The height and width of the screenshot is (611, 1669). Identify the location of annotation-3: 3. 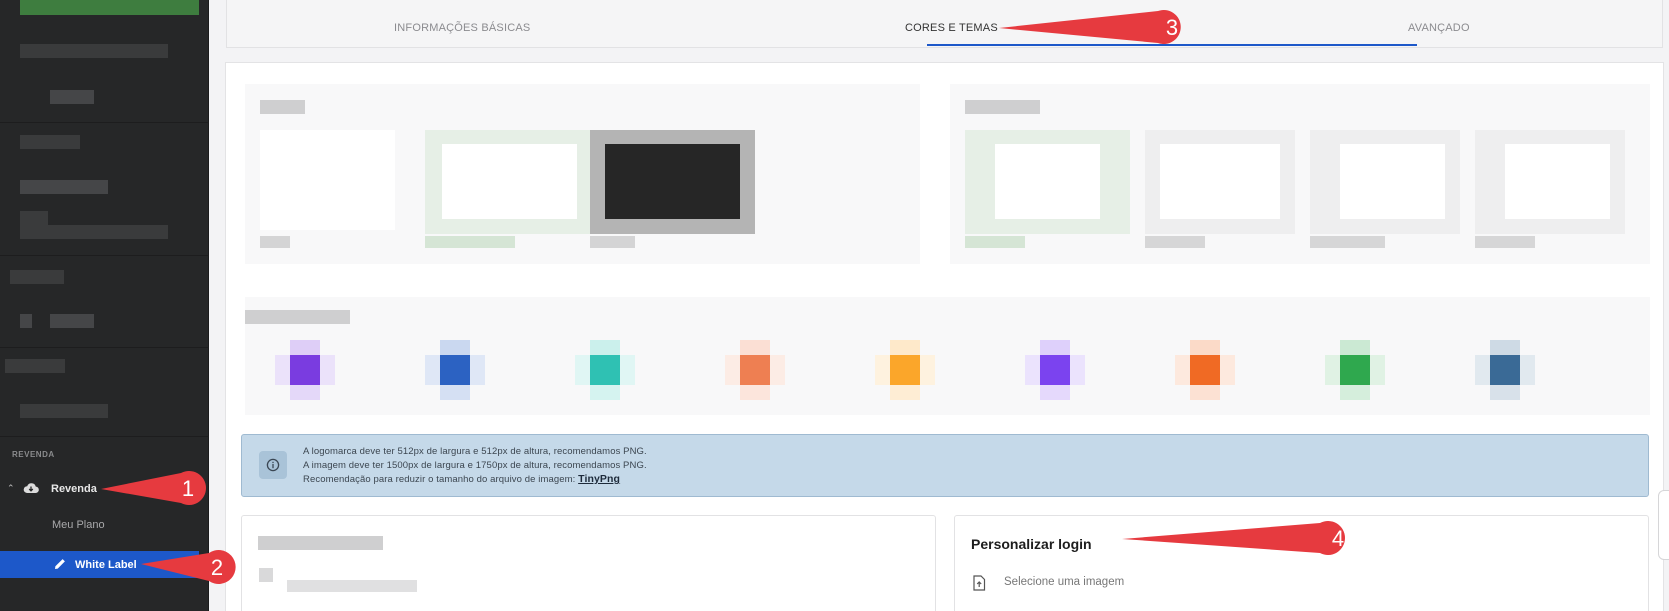
(1090, 27).